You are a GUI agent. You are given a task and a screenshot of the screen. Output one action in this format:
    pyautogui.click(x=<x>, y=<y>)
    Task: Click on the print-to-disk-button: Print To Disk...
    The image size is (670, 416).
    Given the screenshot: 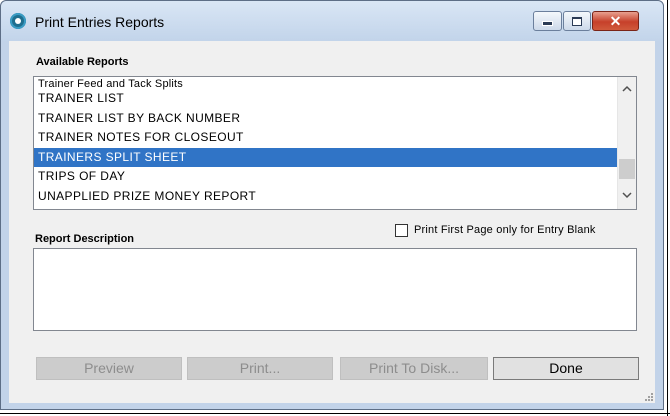 What is the action you would take?
    pyautogui.click(x=414, y=368)
    